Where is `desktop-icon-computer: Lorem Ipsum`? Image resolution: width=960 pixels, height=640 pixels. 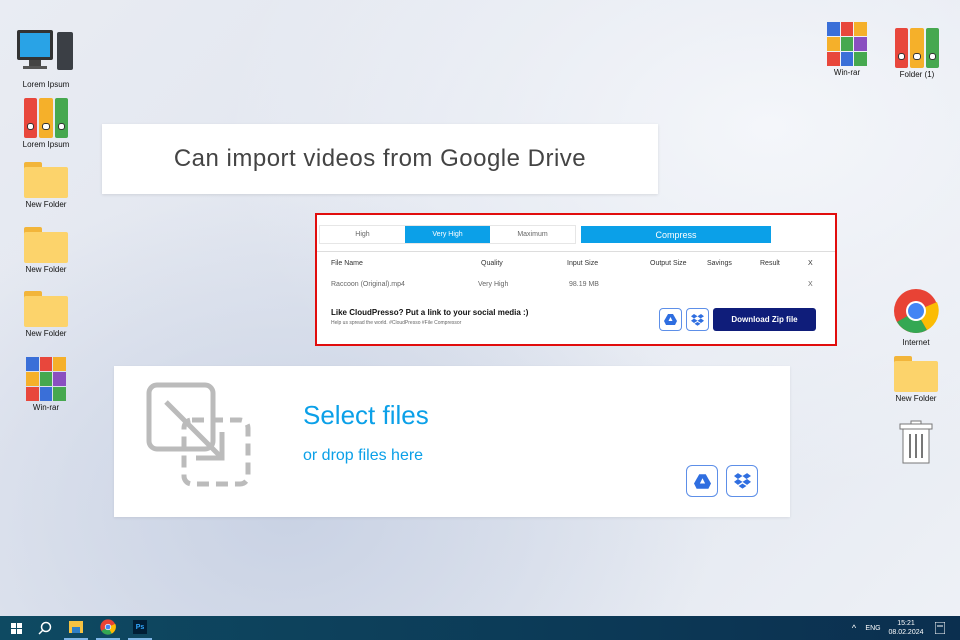 desktop-icon-computer: Lorem Ipsum is located at coordinates (46, 58).